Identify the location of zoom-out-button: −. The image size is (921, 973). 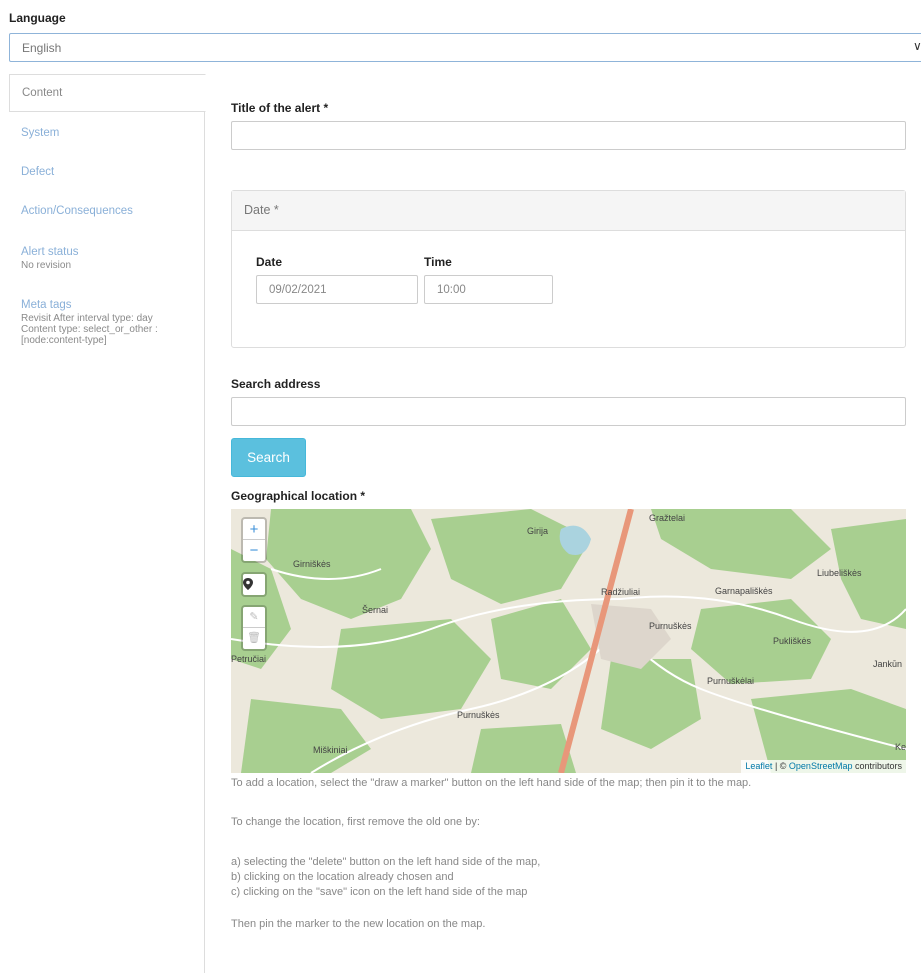
(254, 550).